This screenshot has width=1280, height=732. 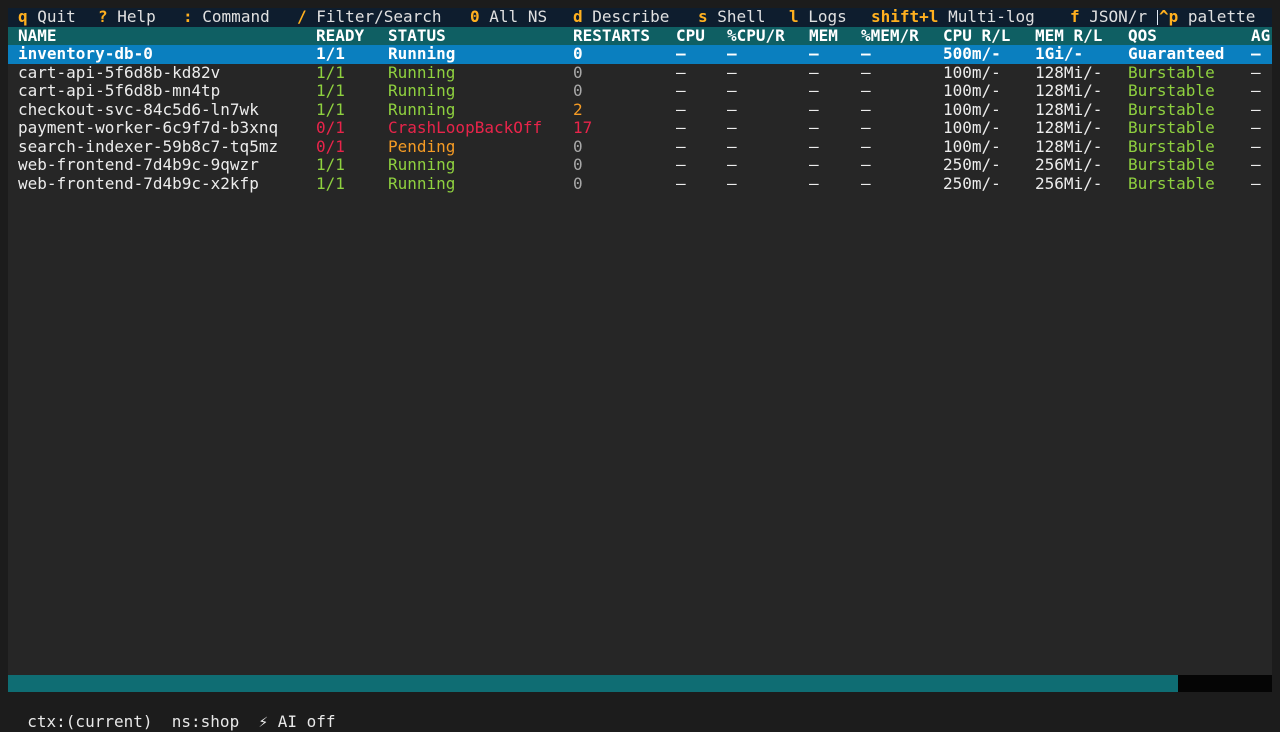 I want to click on column-header-name: NAME, so click(x=37, y=36).